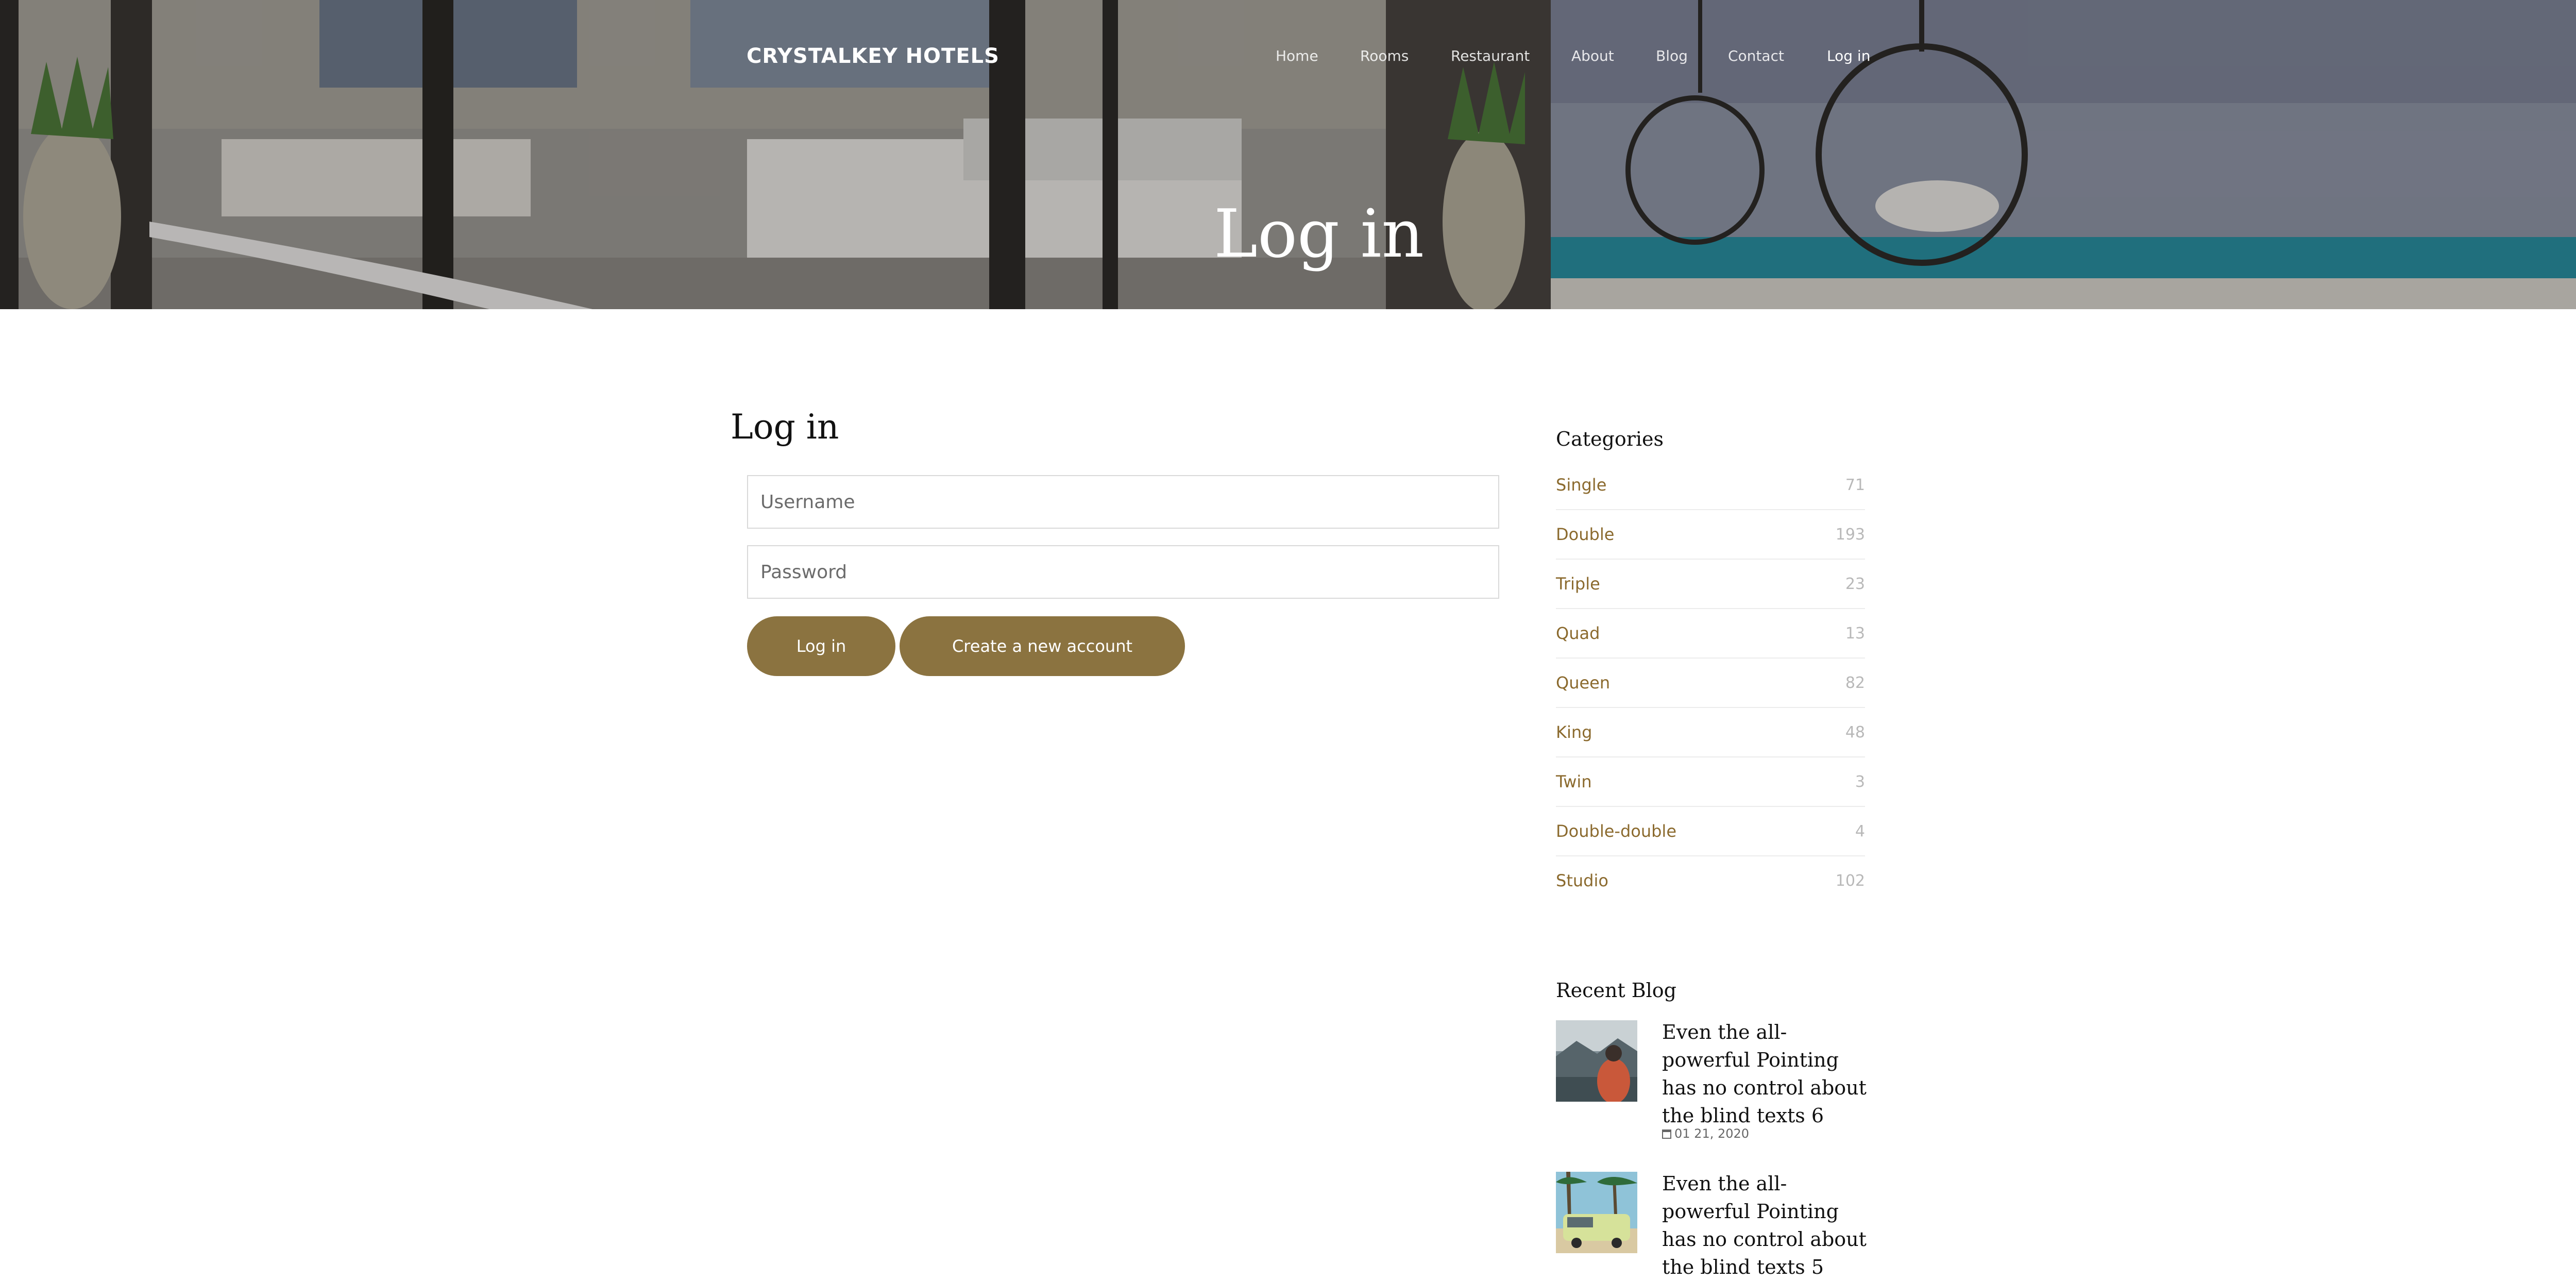 This screenshot has width=2576, height=1281. Describe the element at coordinates (1672, 55) in the screenshot. I see `nav-blog: Blog` at that location.